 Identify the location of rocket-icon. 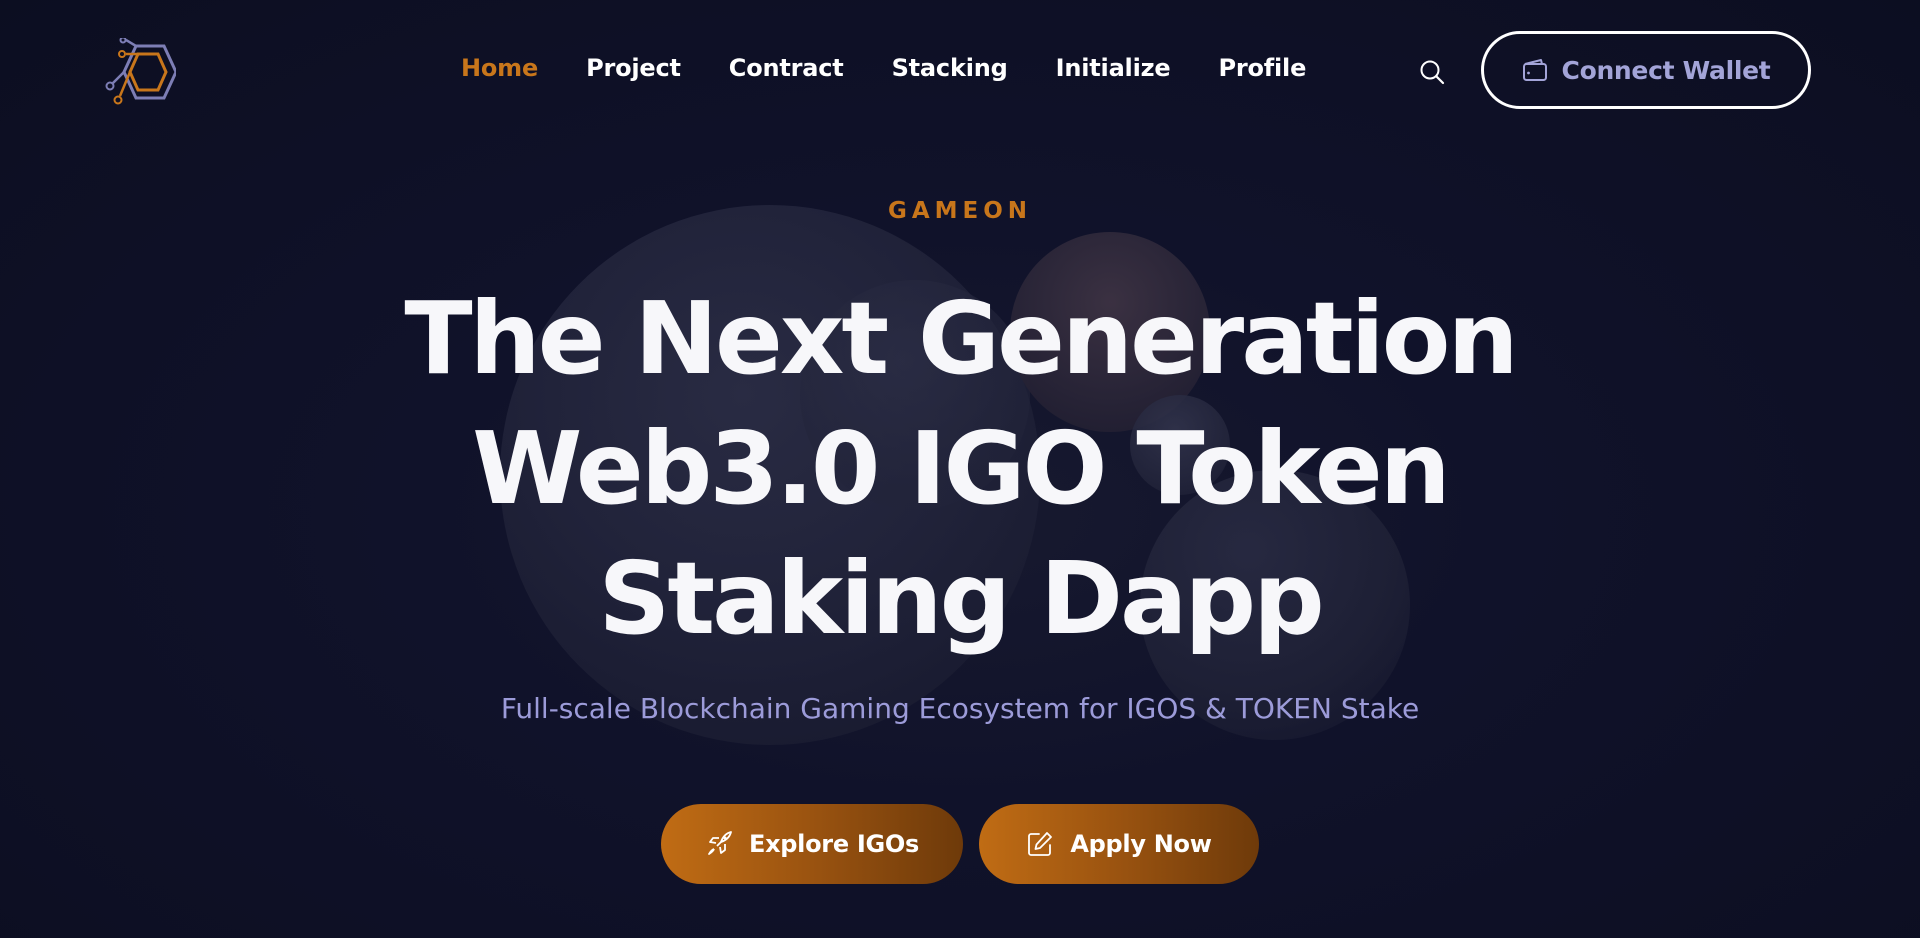
(720, 843).